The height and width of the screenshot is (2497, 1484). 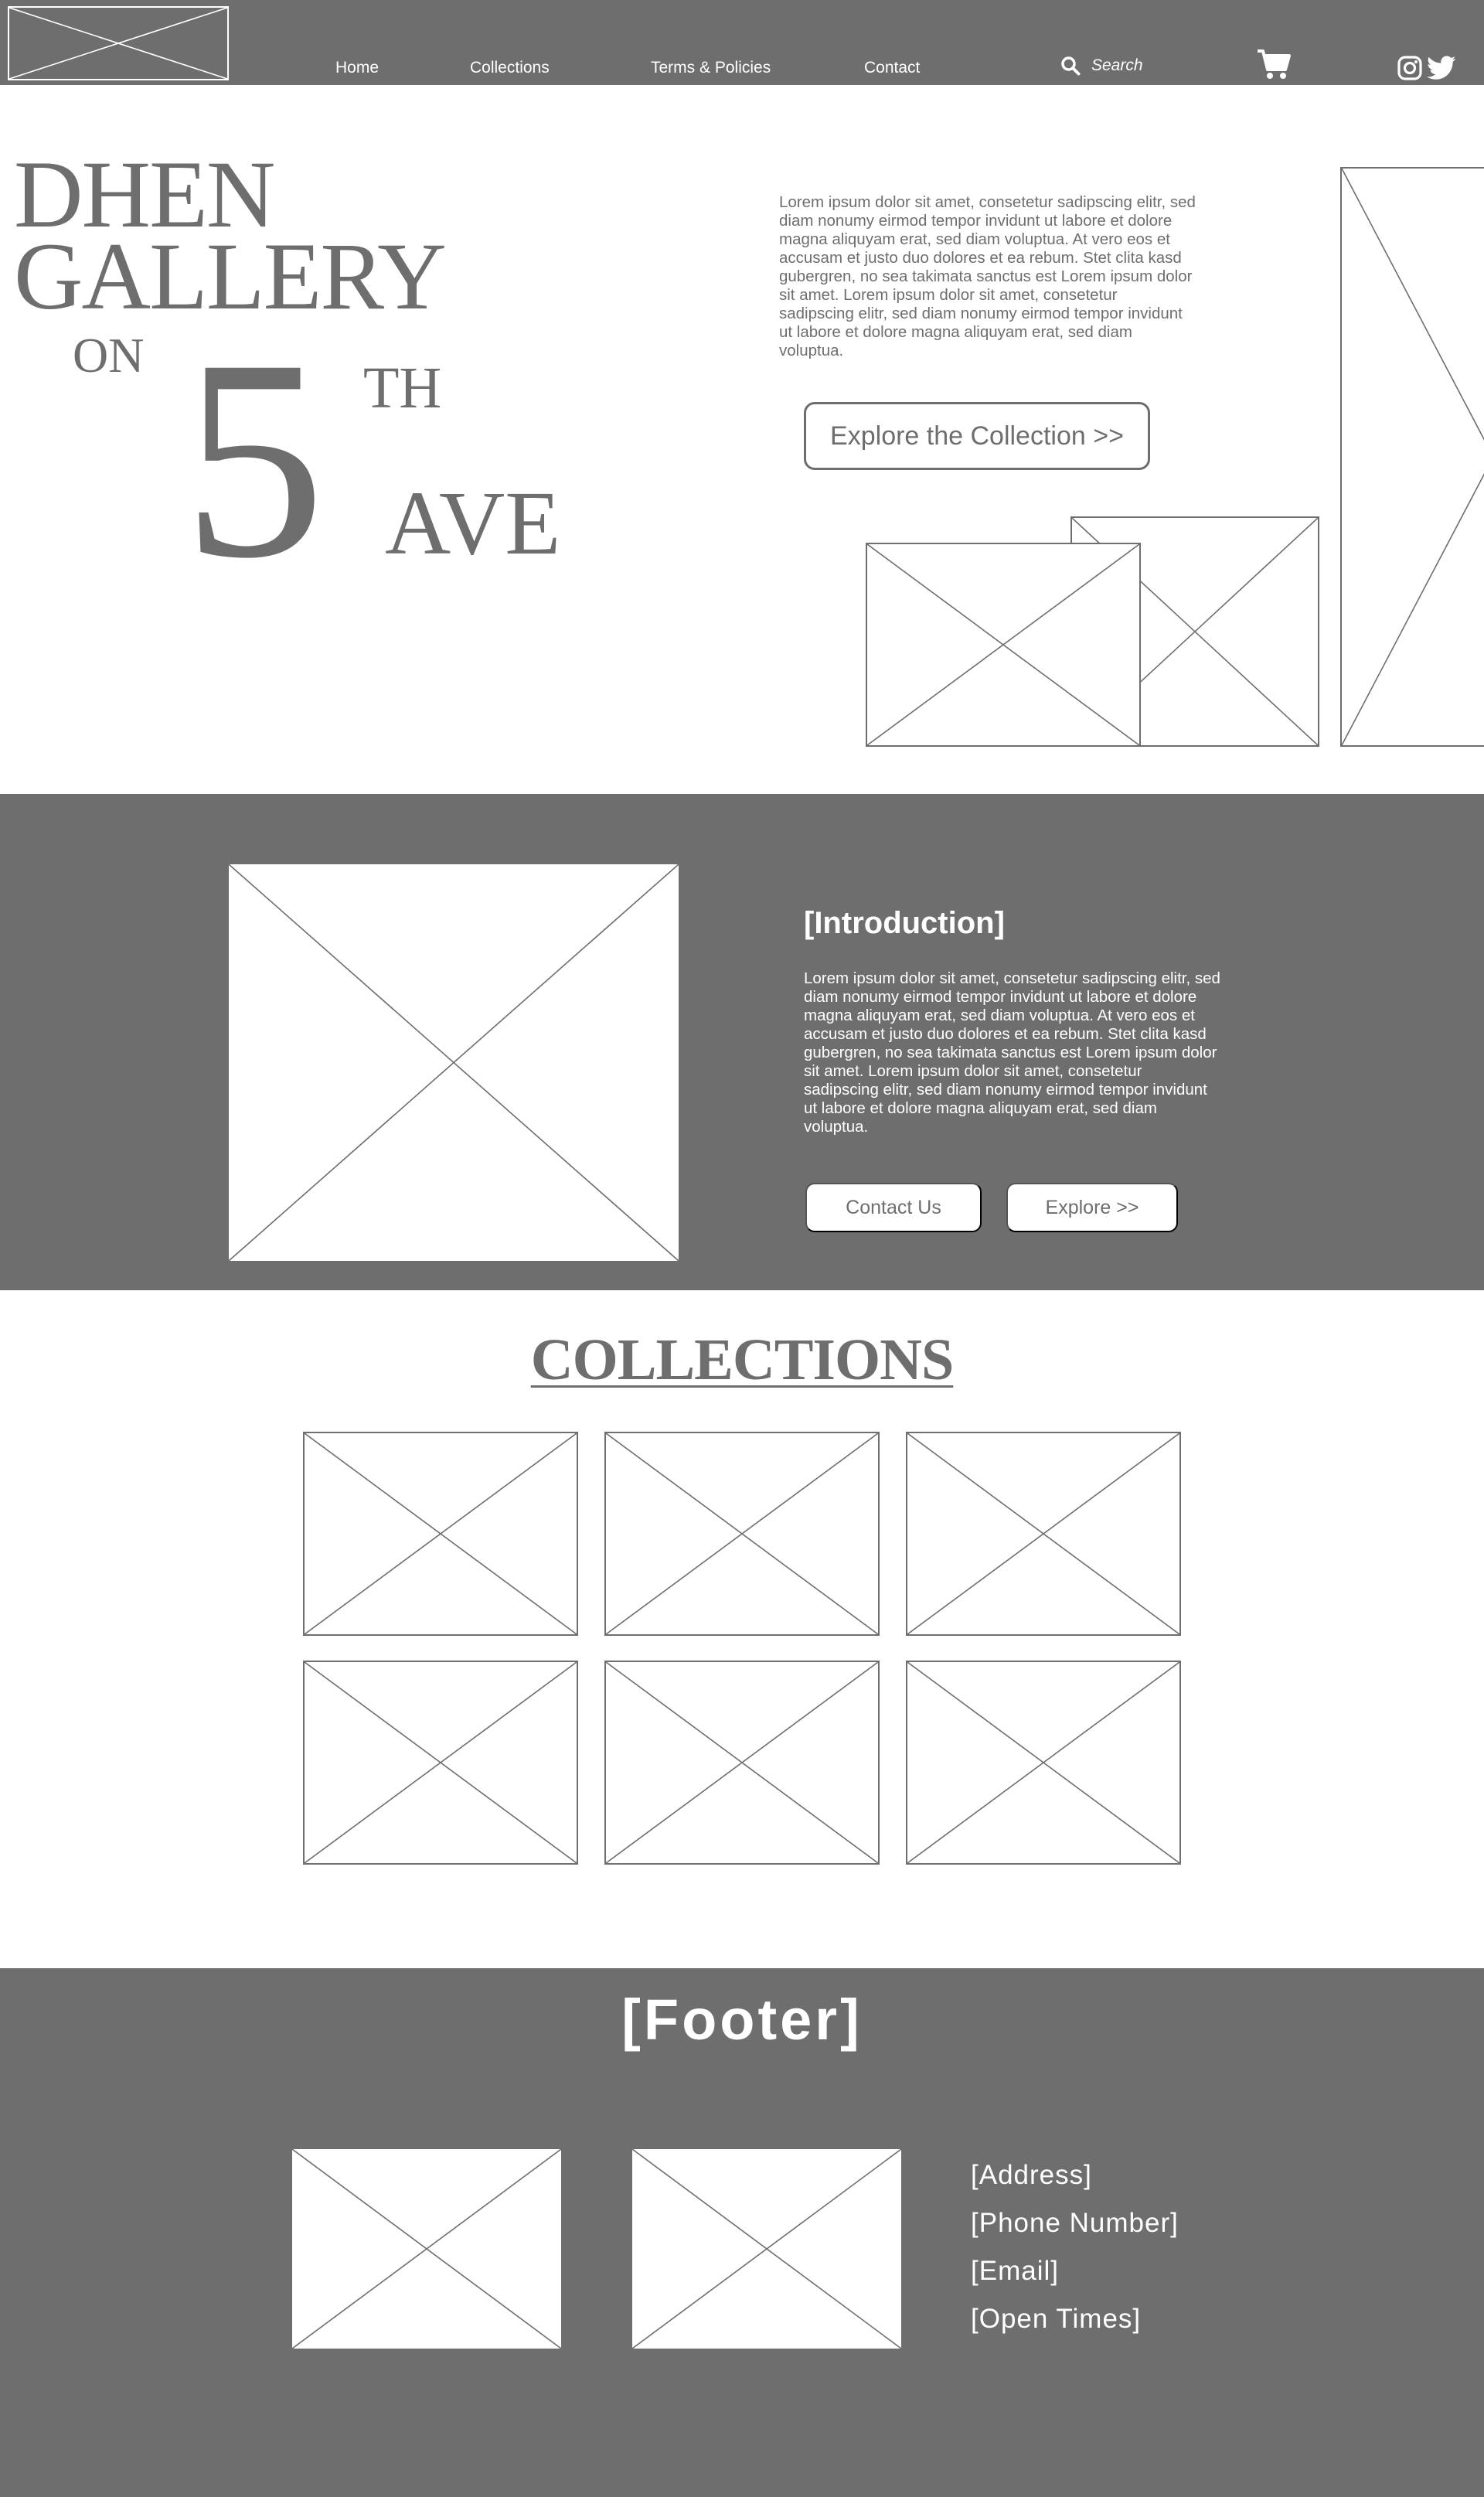 I want to click on hero-image-front, so click(x=1003, y=645).